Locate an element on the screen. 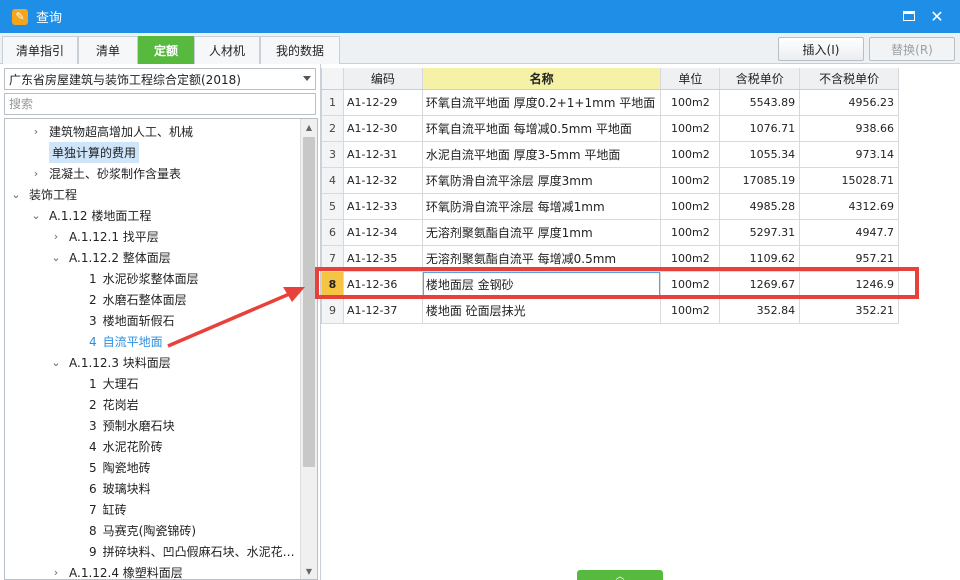 The image size is (960, 580). tab-bill-guide: 清单指引 is located at coordinates (40, 50).